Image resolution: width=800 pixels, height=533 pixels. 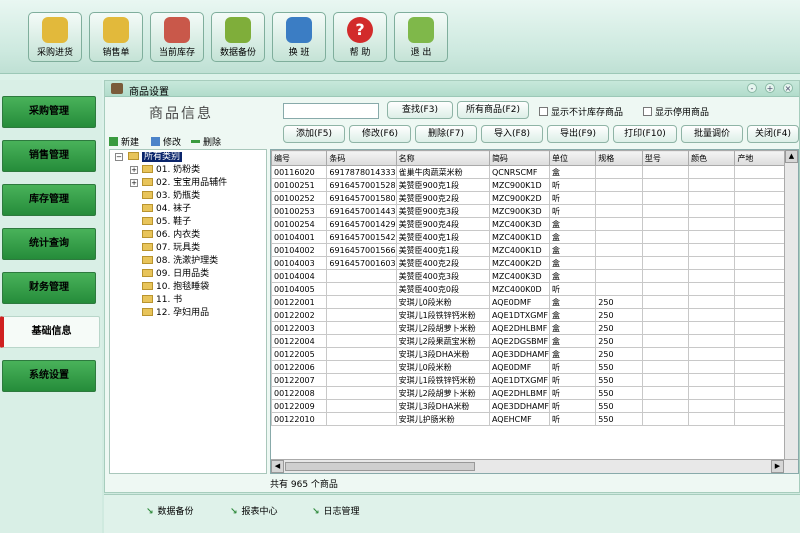 What do you see at coordinates (581, 112) in the screenshot?
I see `show-no-stock-checkbox: 显示不计库存商品` at bounding box center [581, 112].